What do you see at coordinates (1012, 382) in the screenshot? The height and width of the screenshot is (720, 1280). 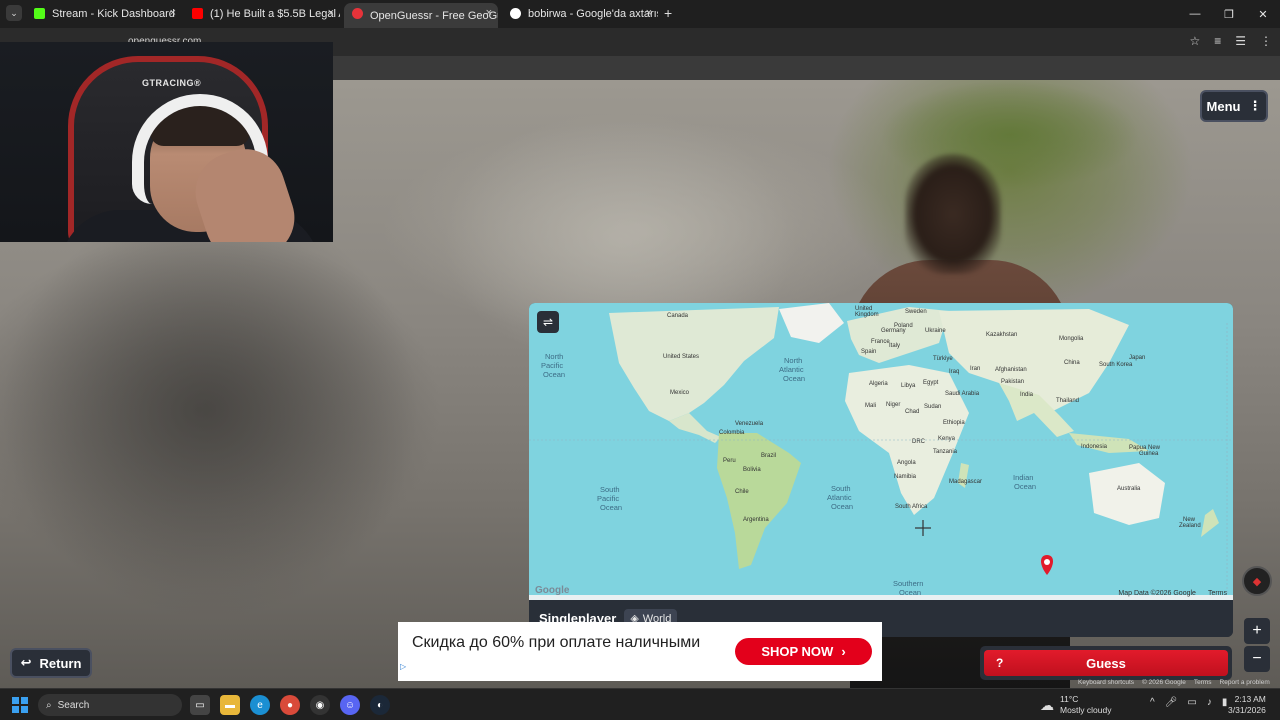 I see `country-label: Pakistan` at bounding box center [1012, 382].